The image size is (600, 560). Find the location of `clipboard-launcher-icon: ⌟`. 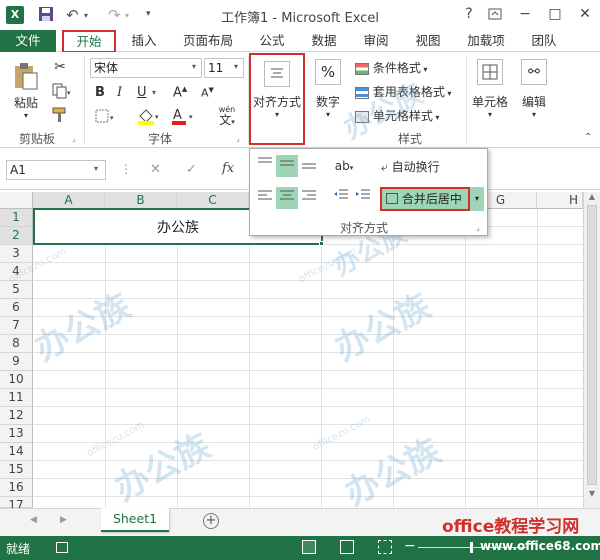

clipboard-launcher-icon: ⌟ is located at coordinates (74, 138).